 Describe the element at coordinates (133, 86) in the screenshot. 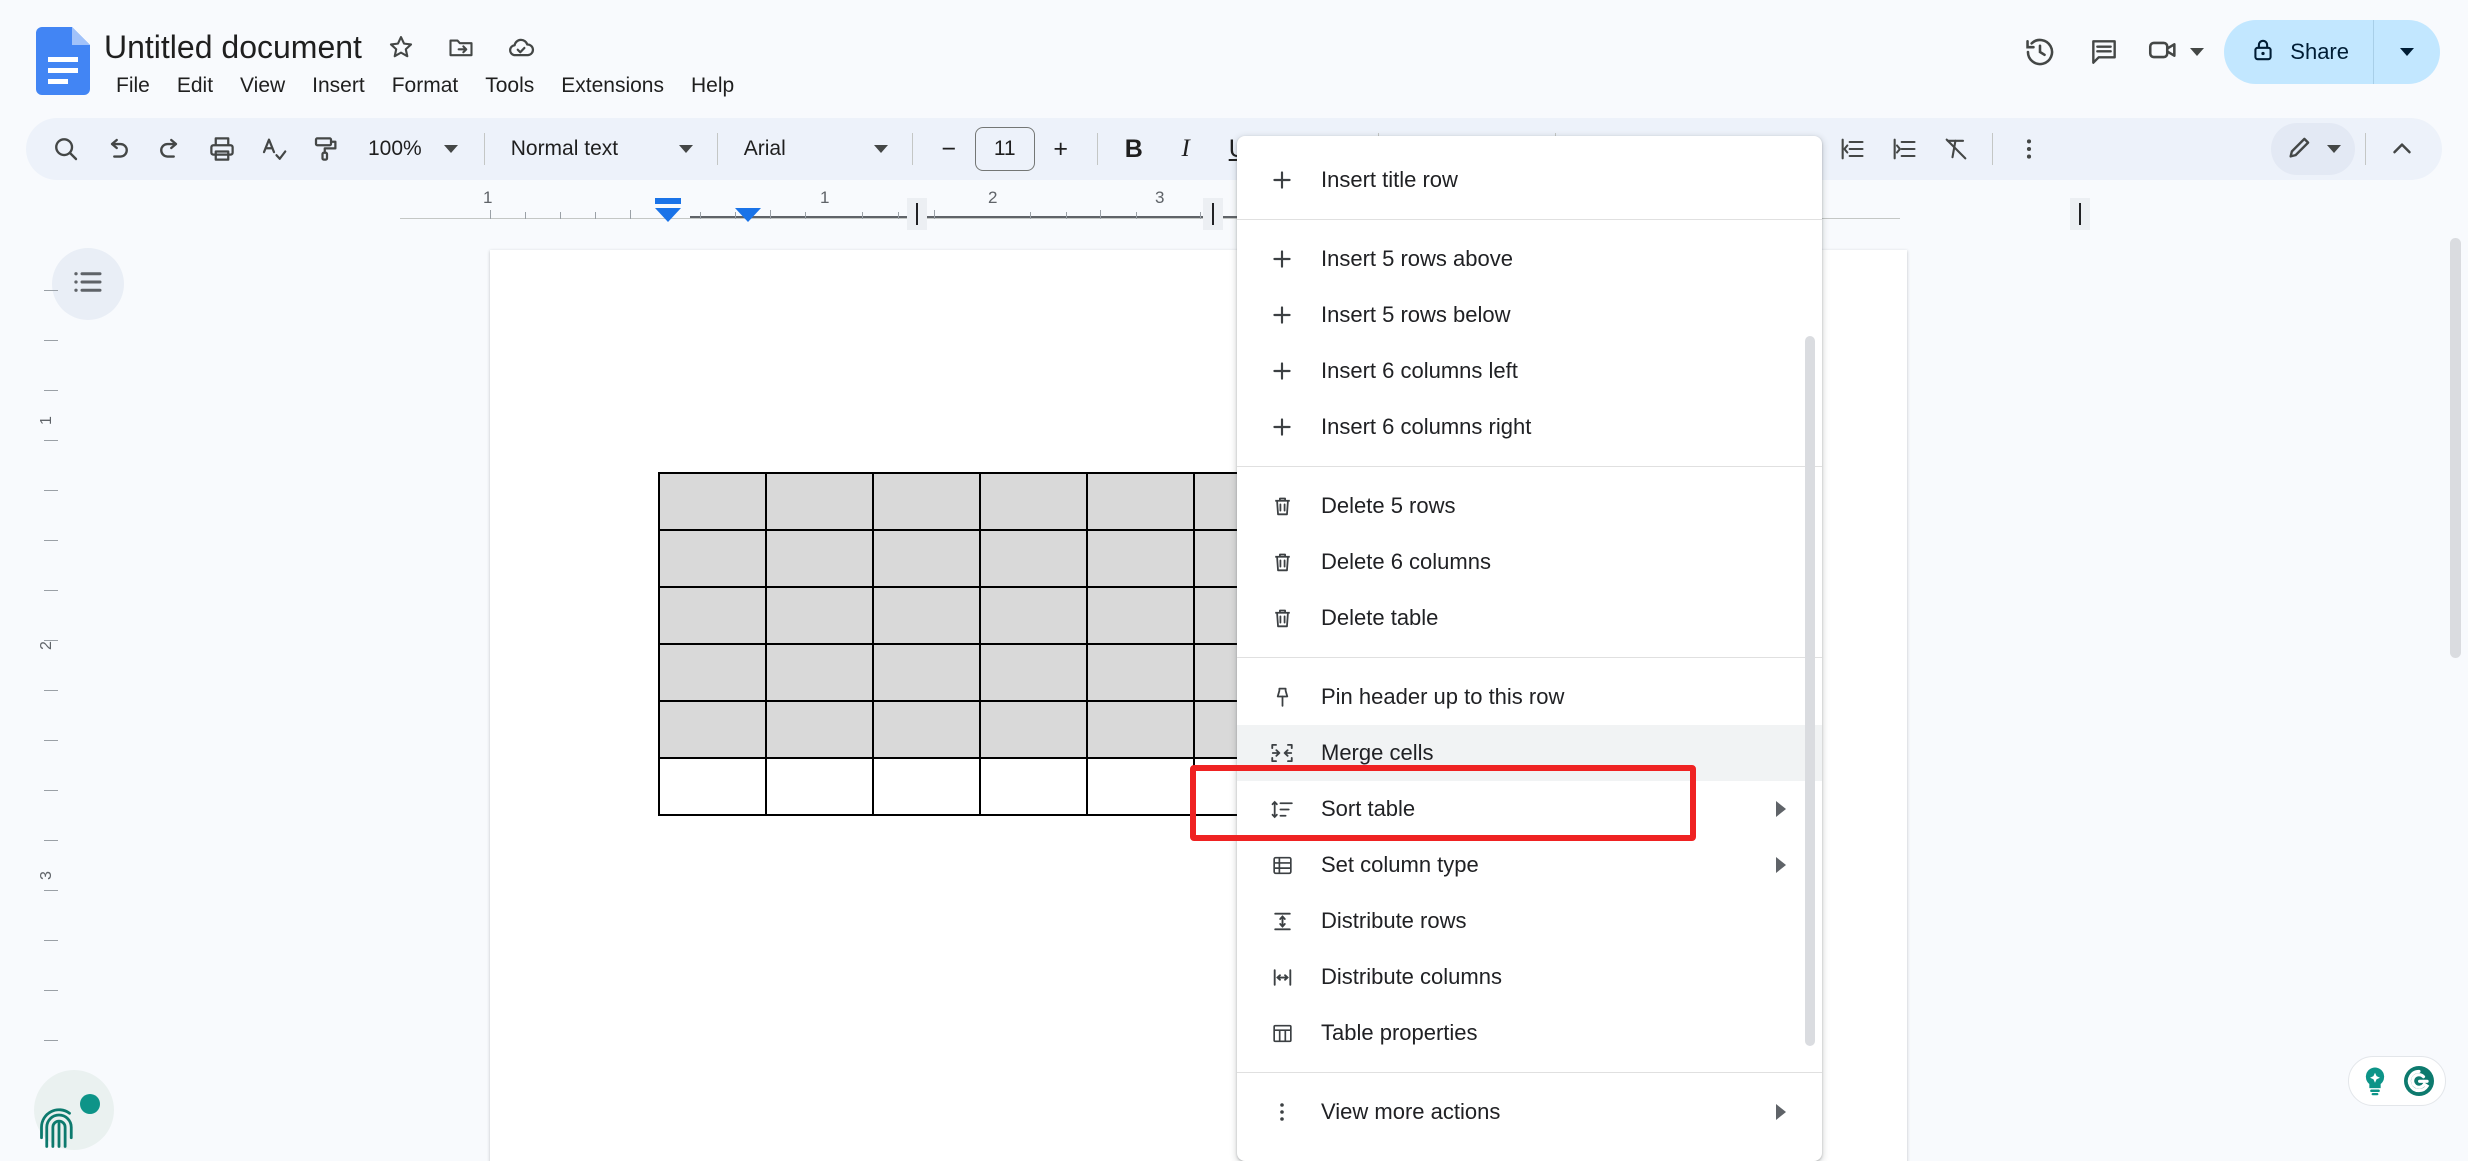

I see `menu-file: File` at that location.